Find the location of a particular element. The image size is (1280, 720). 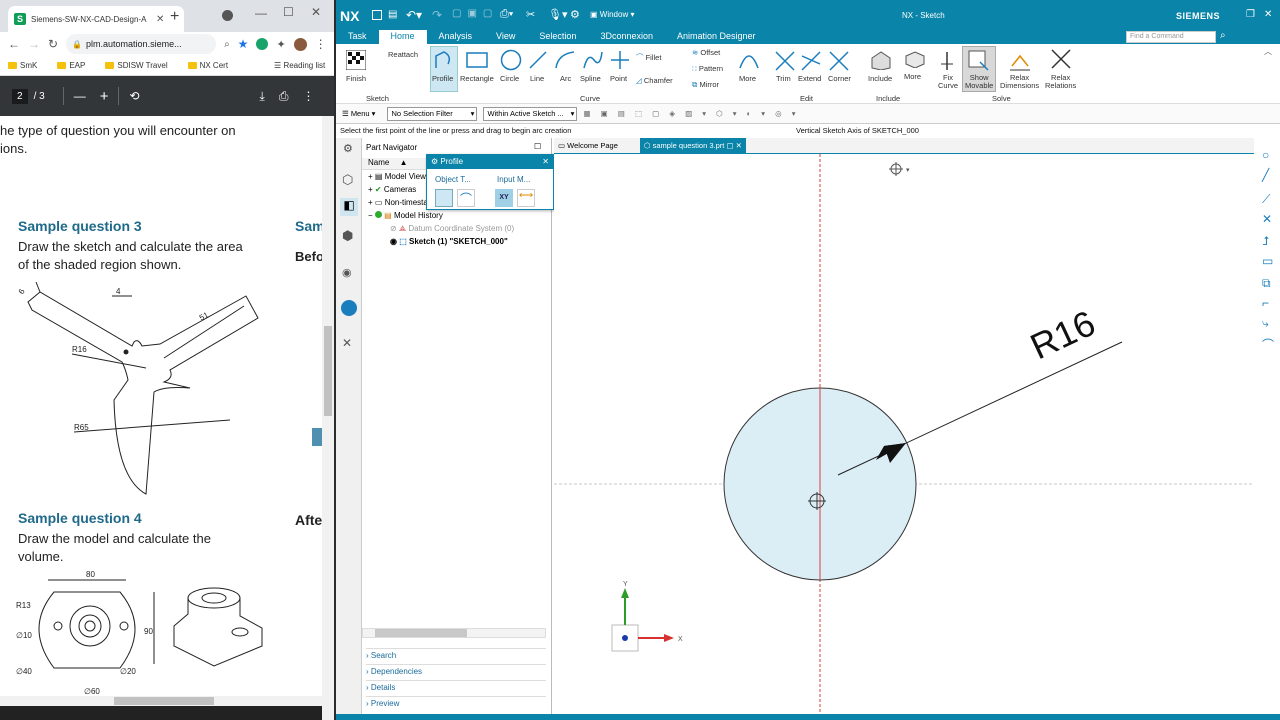

extension-icon is located at coordinates (262, 44).